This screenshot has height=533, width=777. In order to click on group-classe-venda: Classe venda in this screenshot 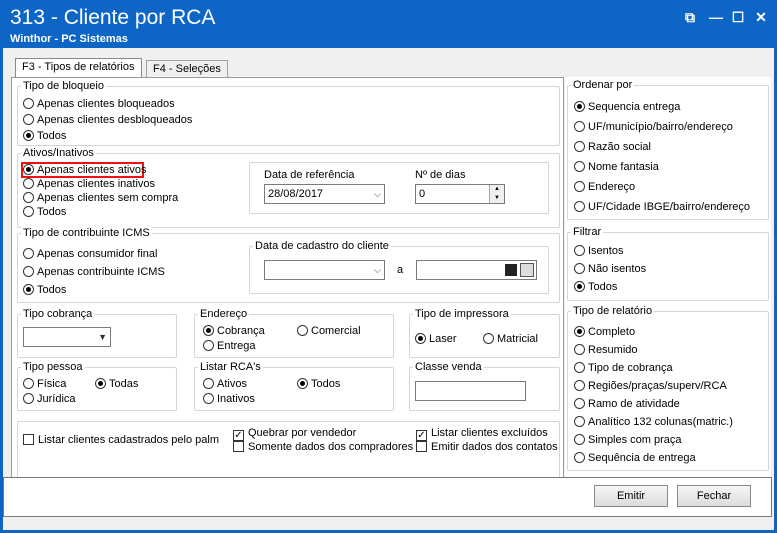, I will do `click(484, 386)`.